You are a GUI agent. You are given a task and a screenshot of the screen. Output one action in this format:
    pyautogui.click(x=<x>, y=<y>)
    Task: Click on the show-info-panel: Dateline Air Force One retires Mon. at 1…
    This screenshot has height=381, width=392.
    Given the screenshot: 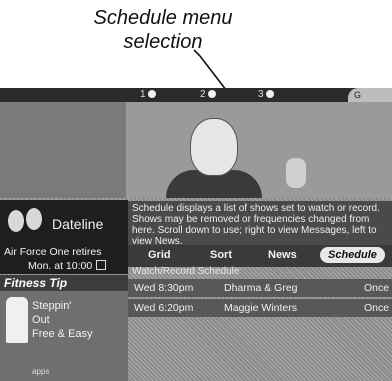 What is the action you would take?
    pyautogui.click(x=64, y=237)
    